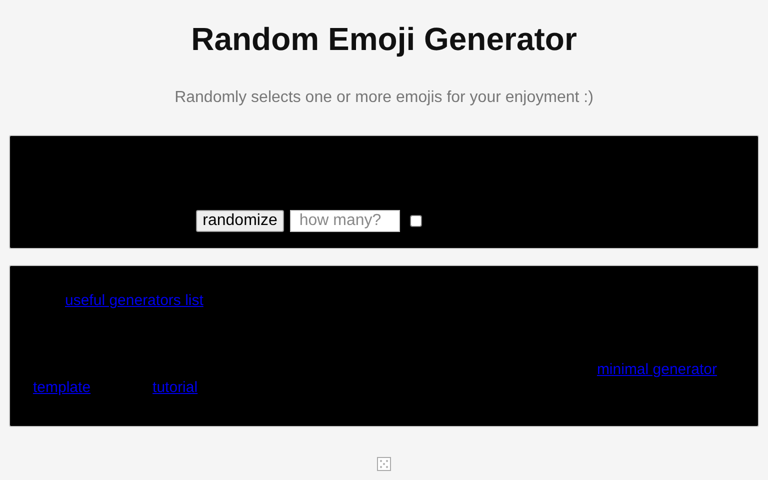 Image resolution: width=768 pixels, height=480 pixels. I want to click on generators-list-link: useful generators list, so click(134, 300).